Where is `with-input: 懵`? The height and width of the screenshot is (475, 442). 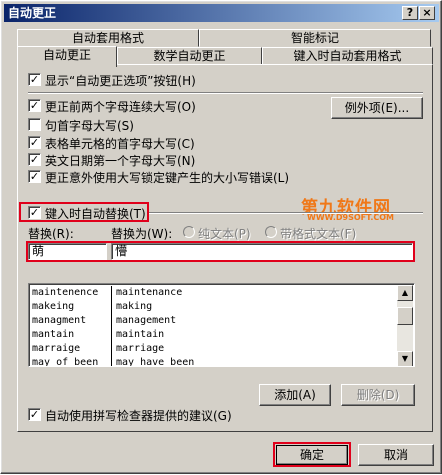 with-input: 懵 is located at coordinates (262, 251).